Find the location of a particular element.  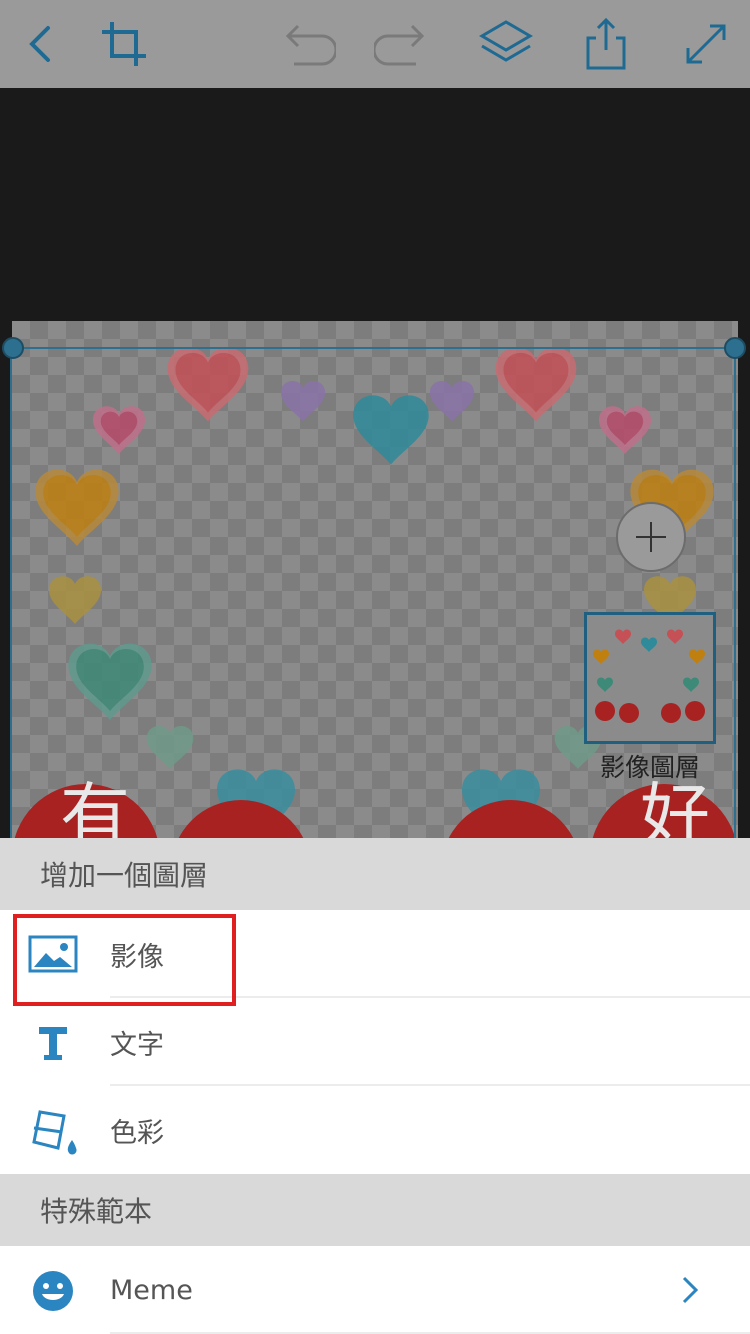

menu-item-text: 文字 is located at coordinates (375, 1042).